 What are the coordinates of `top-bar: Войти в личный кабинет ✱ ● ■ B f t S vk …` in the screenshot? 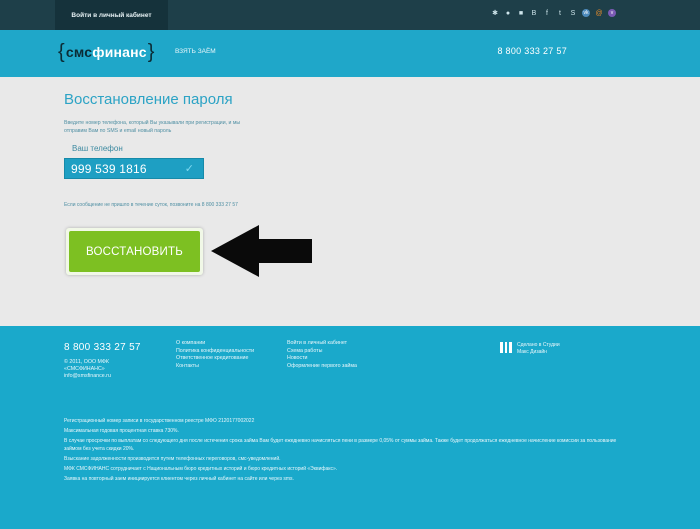 It's located at (350, 15).